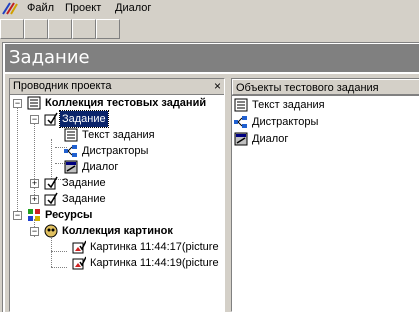 The width and height of the screenshot is (419, 312). I want to click on task-objects-header: Объекты тестового задания, so click(325, 87).